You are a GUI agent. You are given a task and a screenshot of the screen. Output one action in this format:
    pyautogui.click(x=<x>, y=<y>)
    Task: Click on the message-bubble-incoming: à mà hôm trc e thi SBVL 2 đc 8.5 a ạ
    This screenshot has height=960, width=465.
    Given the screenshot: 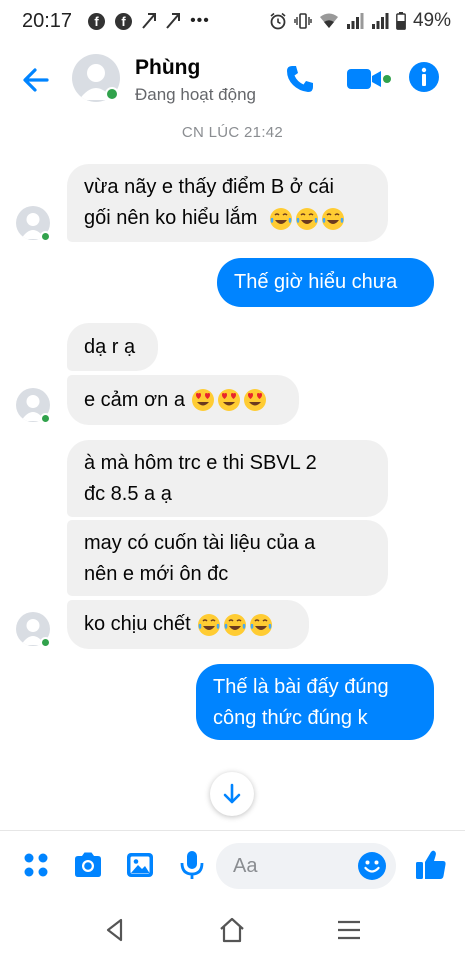 What is the action you would take?
    pyautogui.click(x=227, y=478)
    